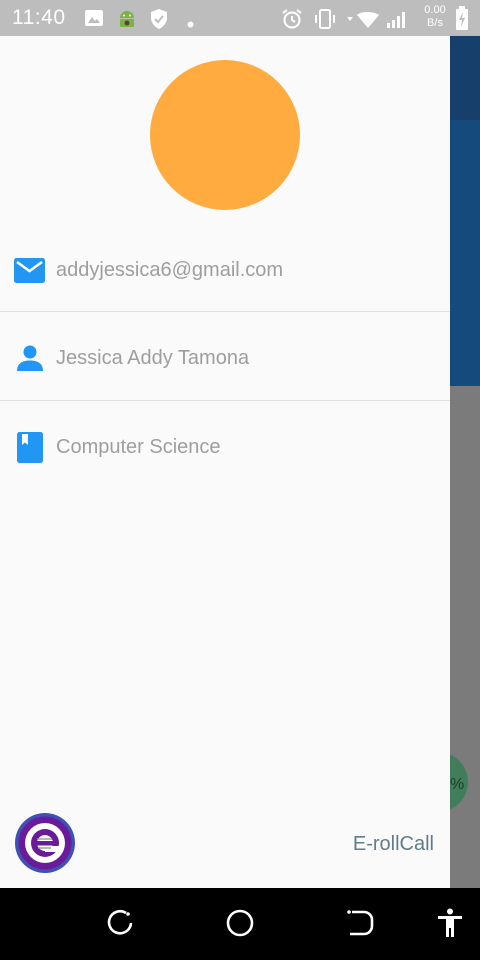  Describe the element at coordinates (45, 843) in the screenshot. I see `app-logo` at that location.